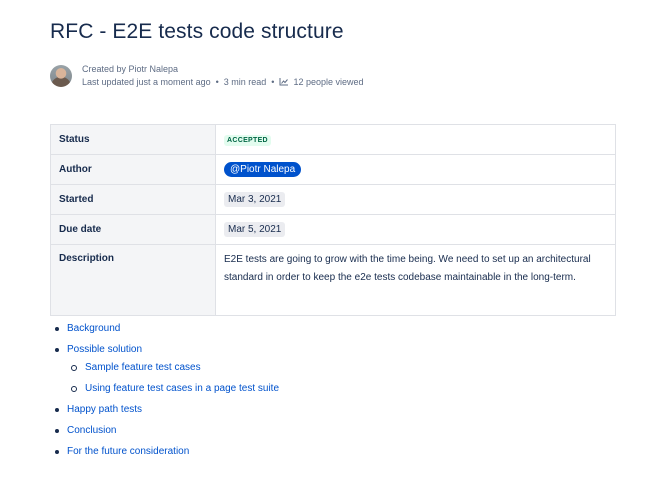  I want to click on table-row: Author @Piotr Nalepa, so click(333, 169).